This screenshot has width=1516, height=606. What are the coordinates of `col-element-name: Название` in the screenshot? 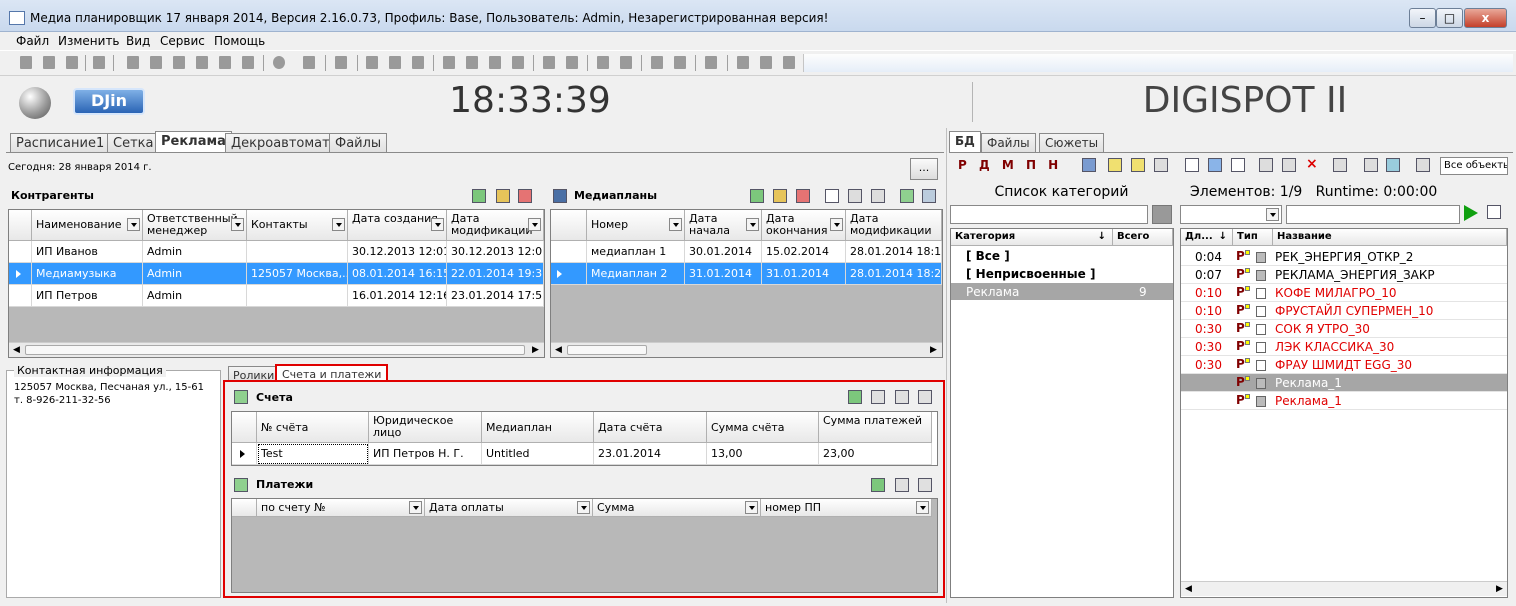 It's located at (1390, 237).